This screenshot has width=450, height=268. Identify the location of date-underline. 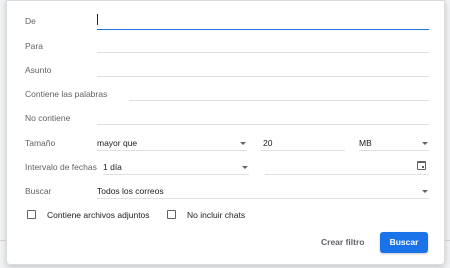
(347, 174).